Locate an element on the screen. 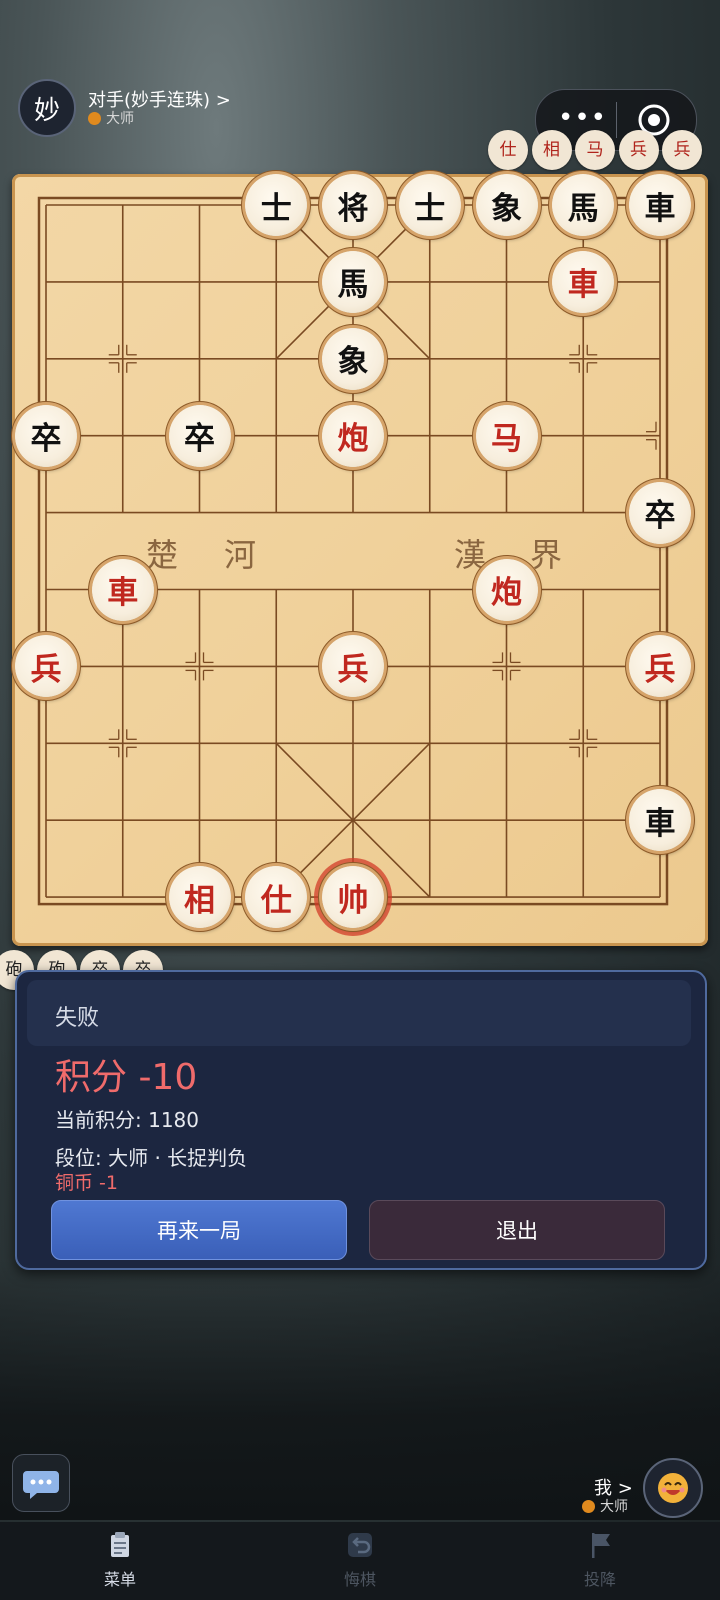 This screenshot has width=720, height=1600. tab-surrender-label: 投降 is located at coordinates (599, 1579).